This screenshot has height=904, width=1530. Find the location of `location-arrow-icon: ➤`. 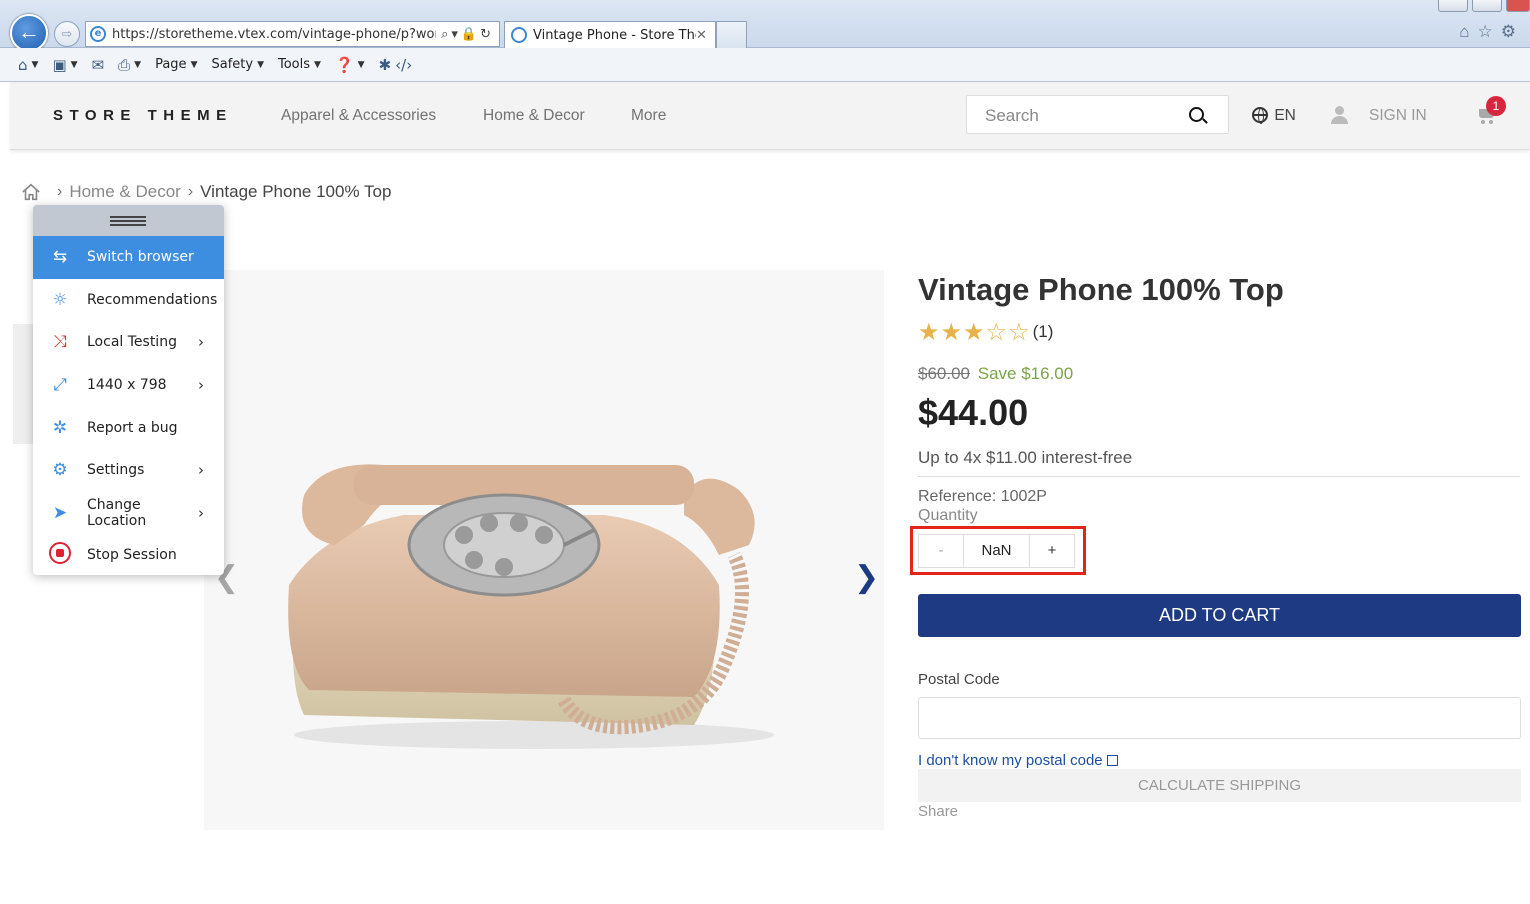

location-arrow-icon: ➤ is located at coordinates (60, 512).